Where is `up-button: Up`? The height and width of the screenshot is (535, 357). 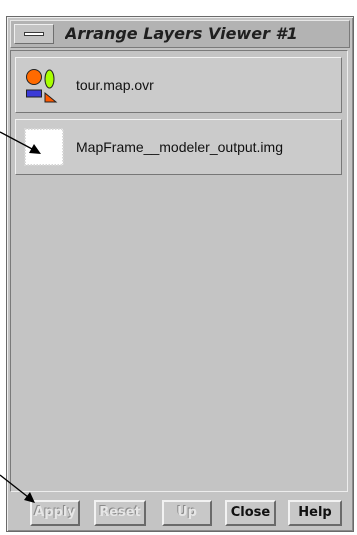 up-button: Up is located at coordinates (187, 513).